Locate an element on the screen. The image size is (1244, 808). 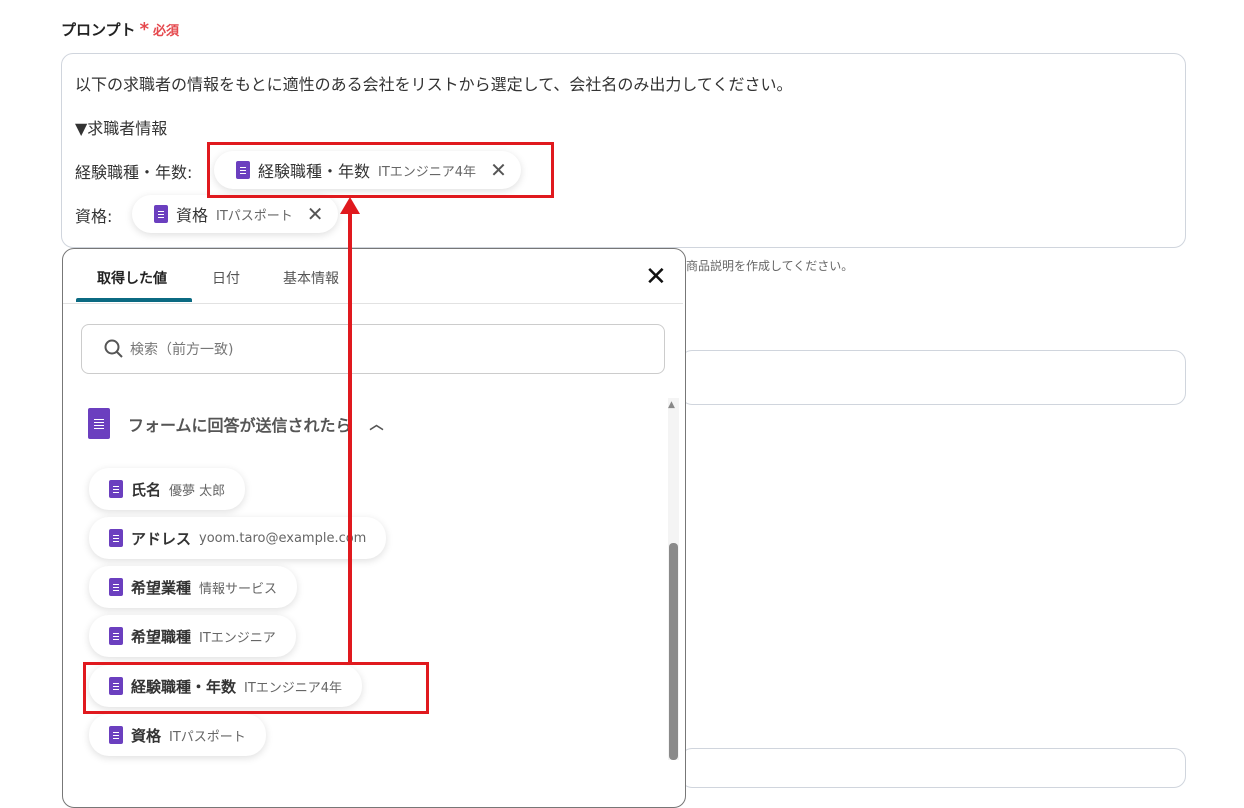
item-value: 優夢 太郎 is located at coordinates (197, 491).